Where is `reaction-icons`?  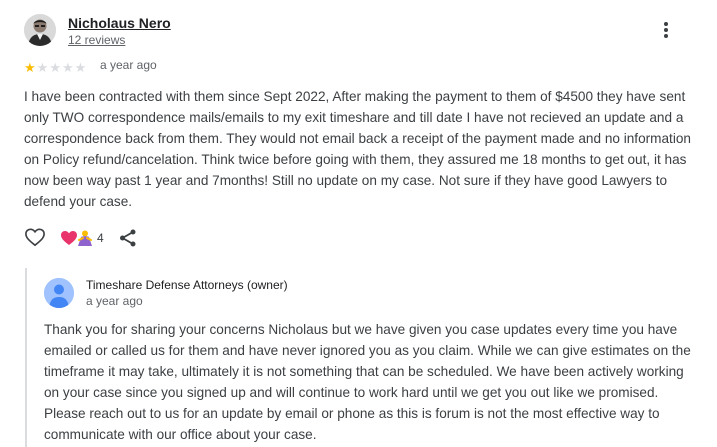
reaction-icons is located at coordinates (77, 240).